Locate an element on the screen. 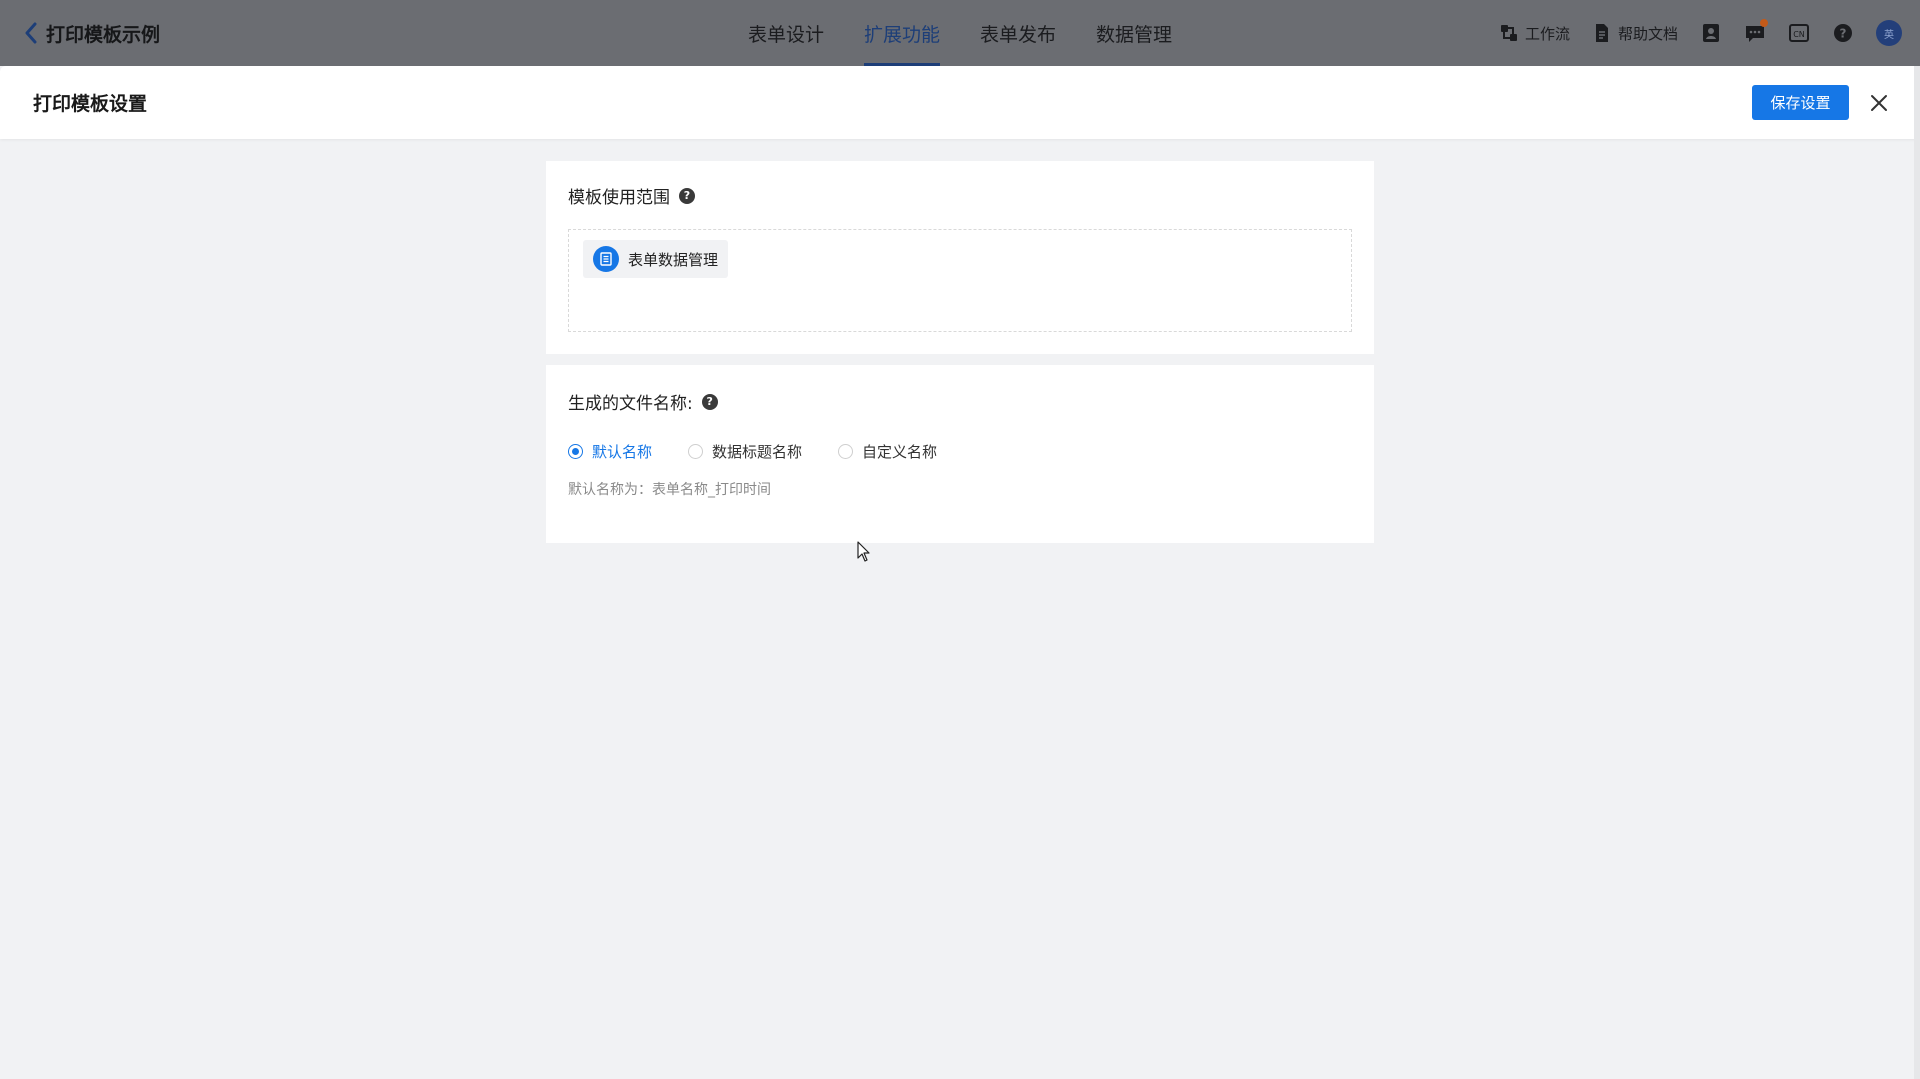 Image resolution: width=1920 pixels, height=1079 pixels. back-button: 打印模板示例 is located at coordinates (92, 33).